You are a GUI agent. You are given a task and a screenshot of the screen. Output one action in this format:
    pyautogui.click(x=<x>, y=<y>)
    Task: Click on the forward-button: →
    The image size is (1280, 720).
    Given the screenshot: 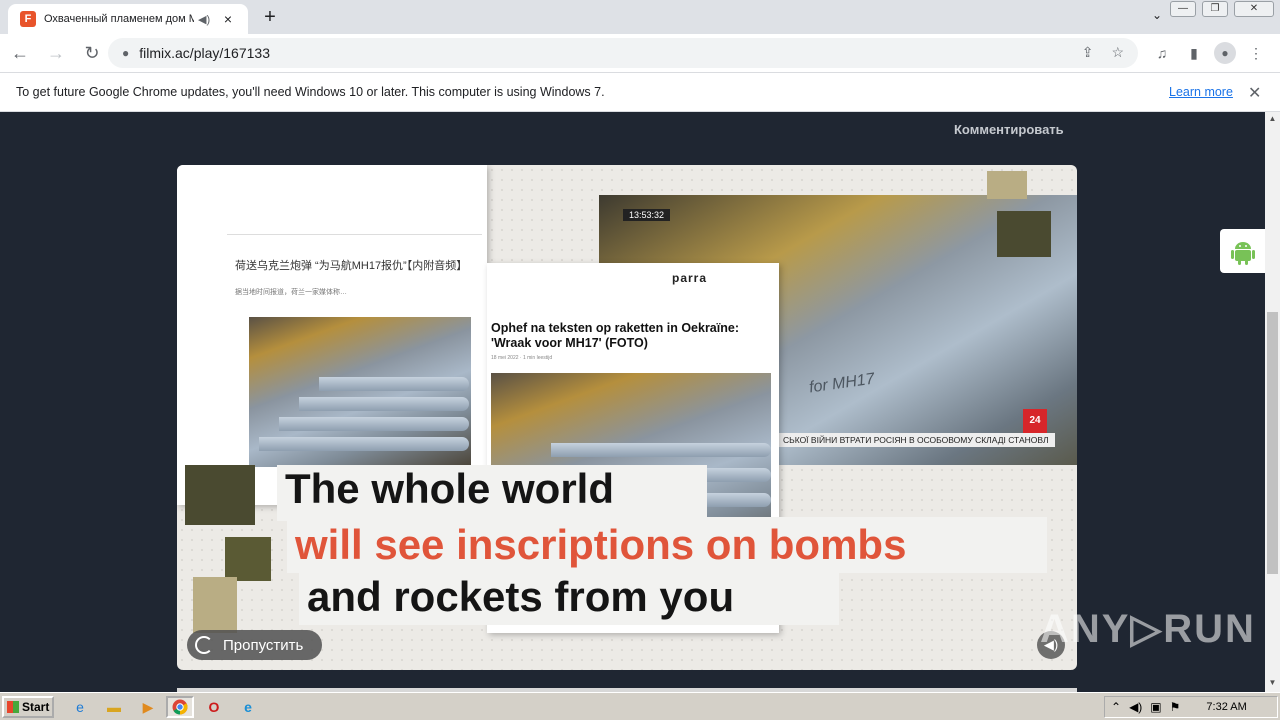 What is the action you would take?
    pyautogui.click(x=56, y=53)
    